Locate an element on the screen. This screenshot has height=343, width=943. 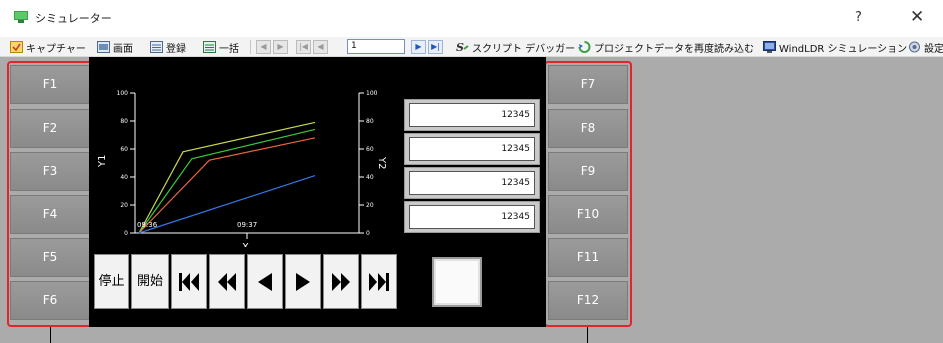
series-group is located at coordinates (227, 177).